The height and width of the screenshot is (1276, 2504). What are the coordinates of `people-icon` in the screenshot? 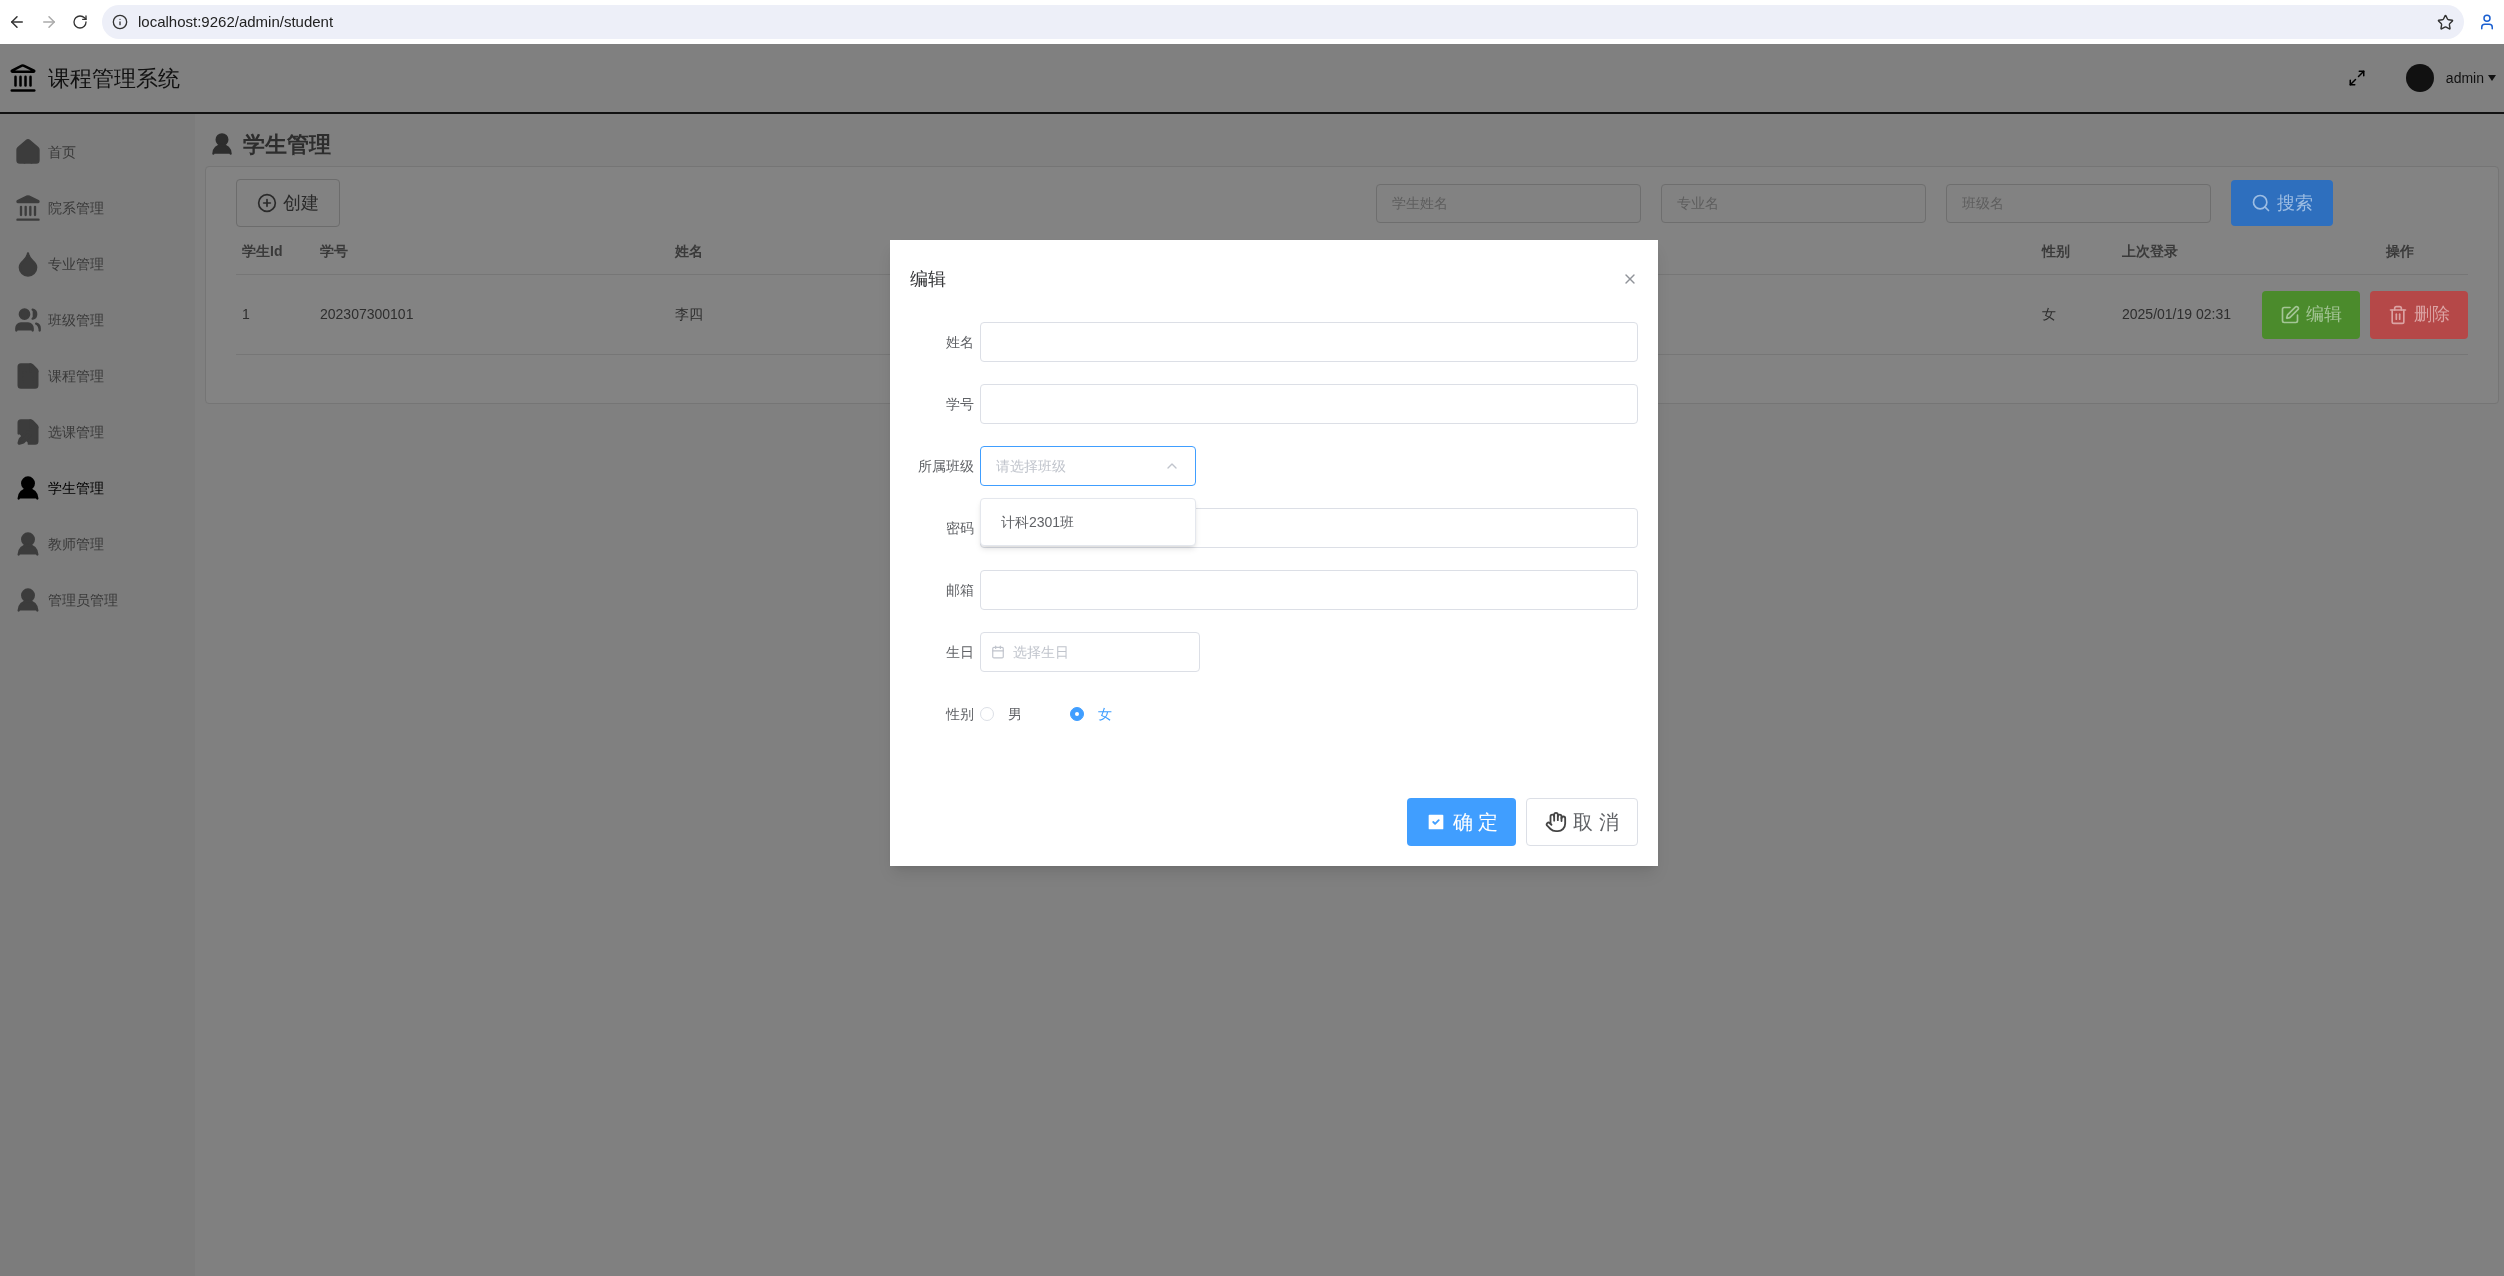 It's located at (28, 320).